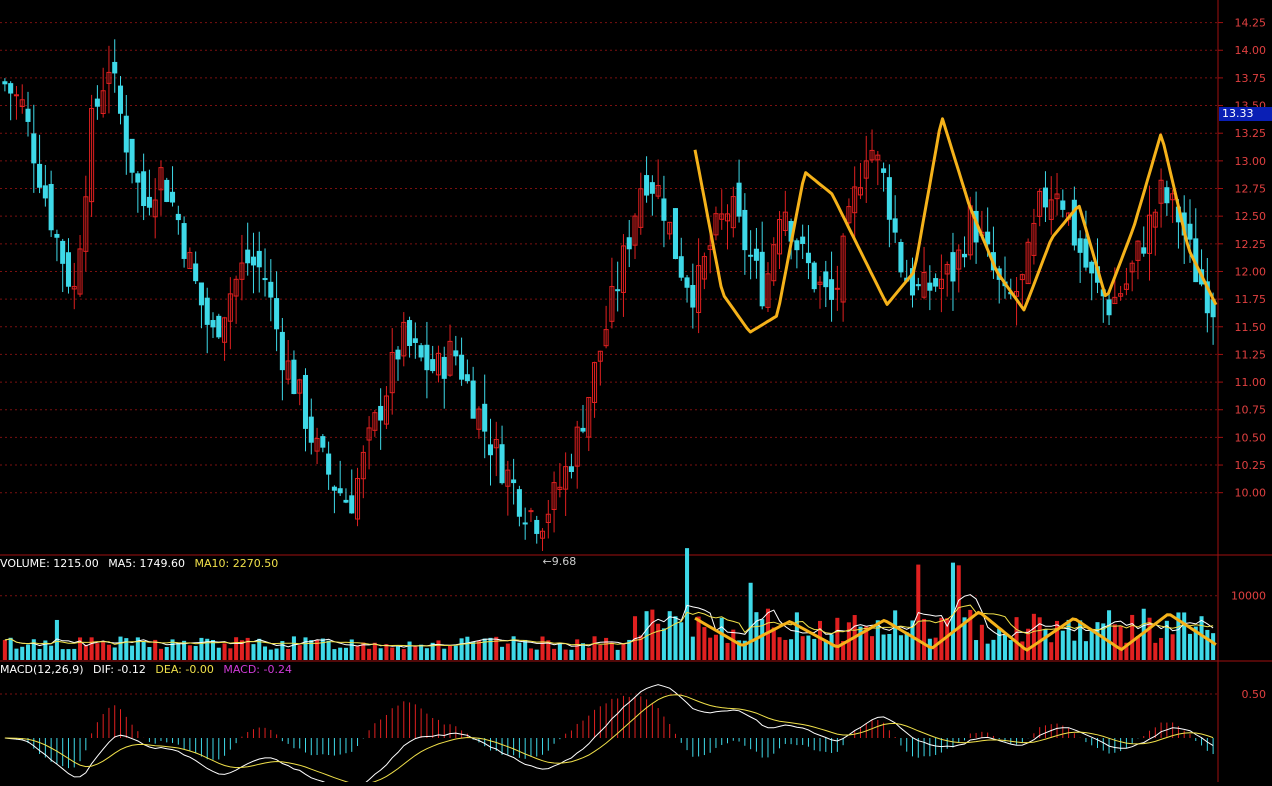  Describe the element at coordinates (119, 669) in the screenshot. I see `macd-dif-label: DIF: -0.12` at that location.